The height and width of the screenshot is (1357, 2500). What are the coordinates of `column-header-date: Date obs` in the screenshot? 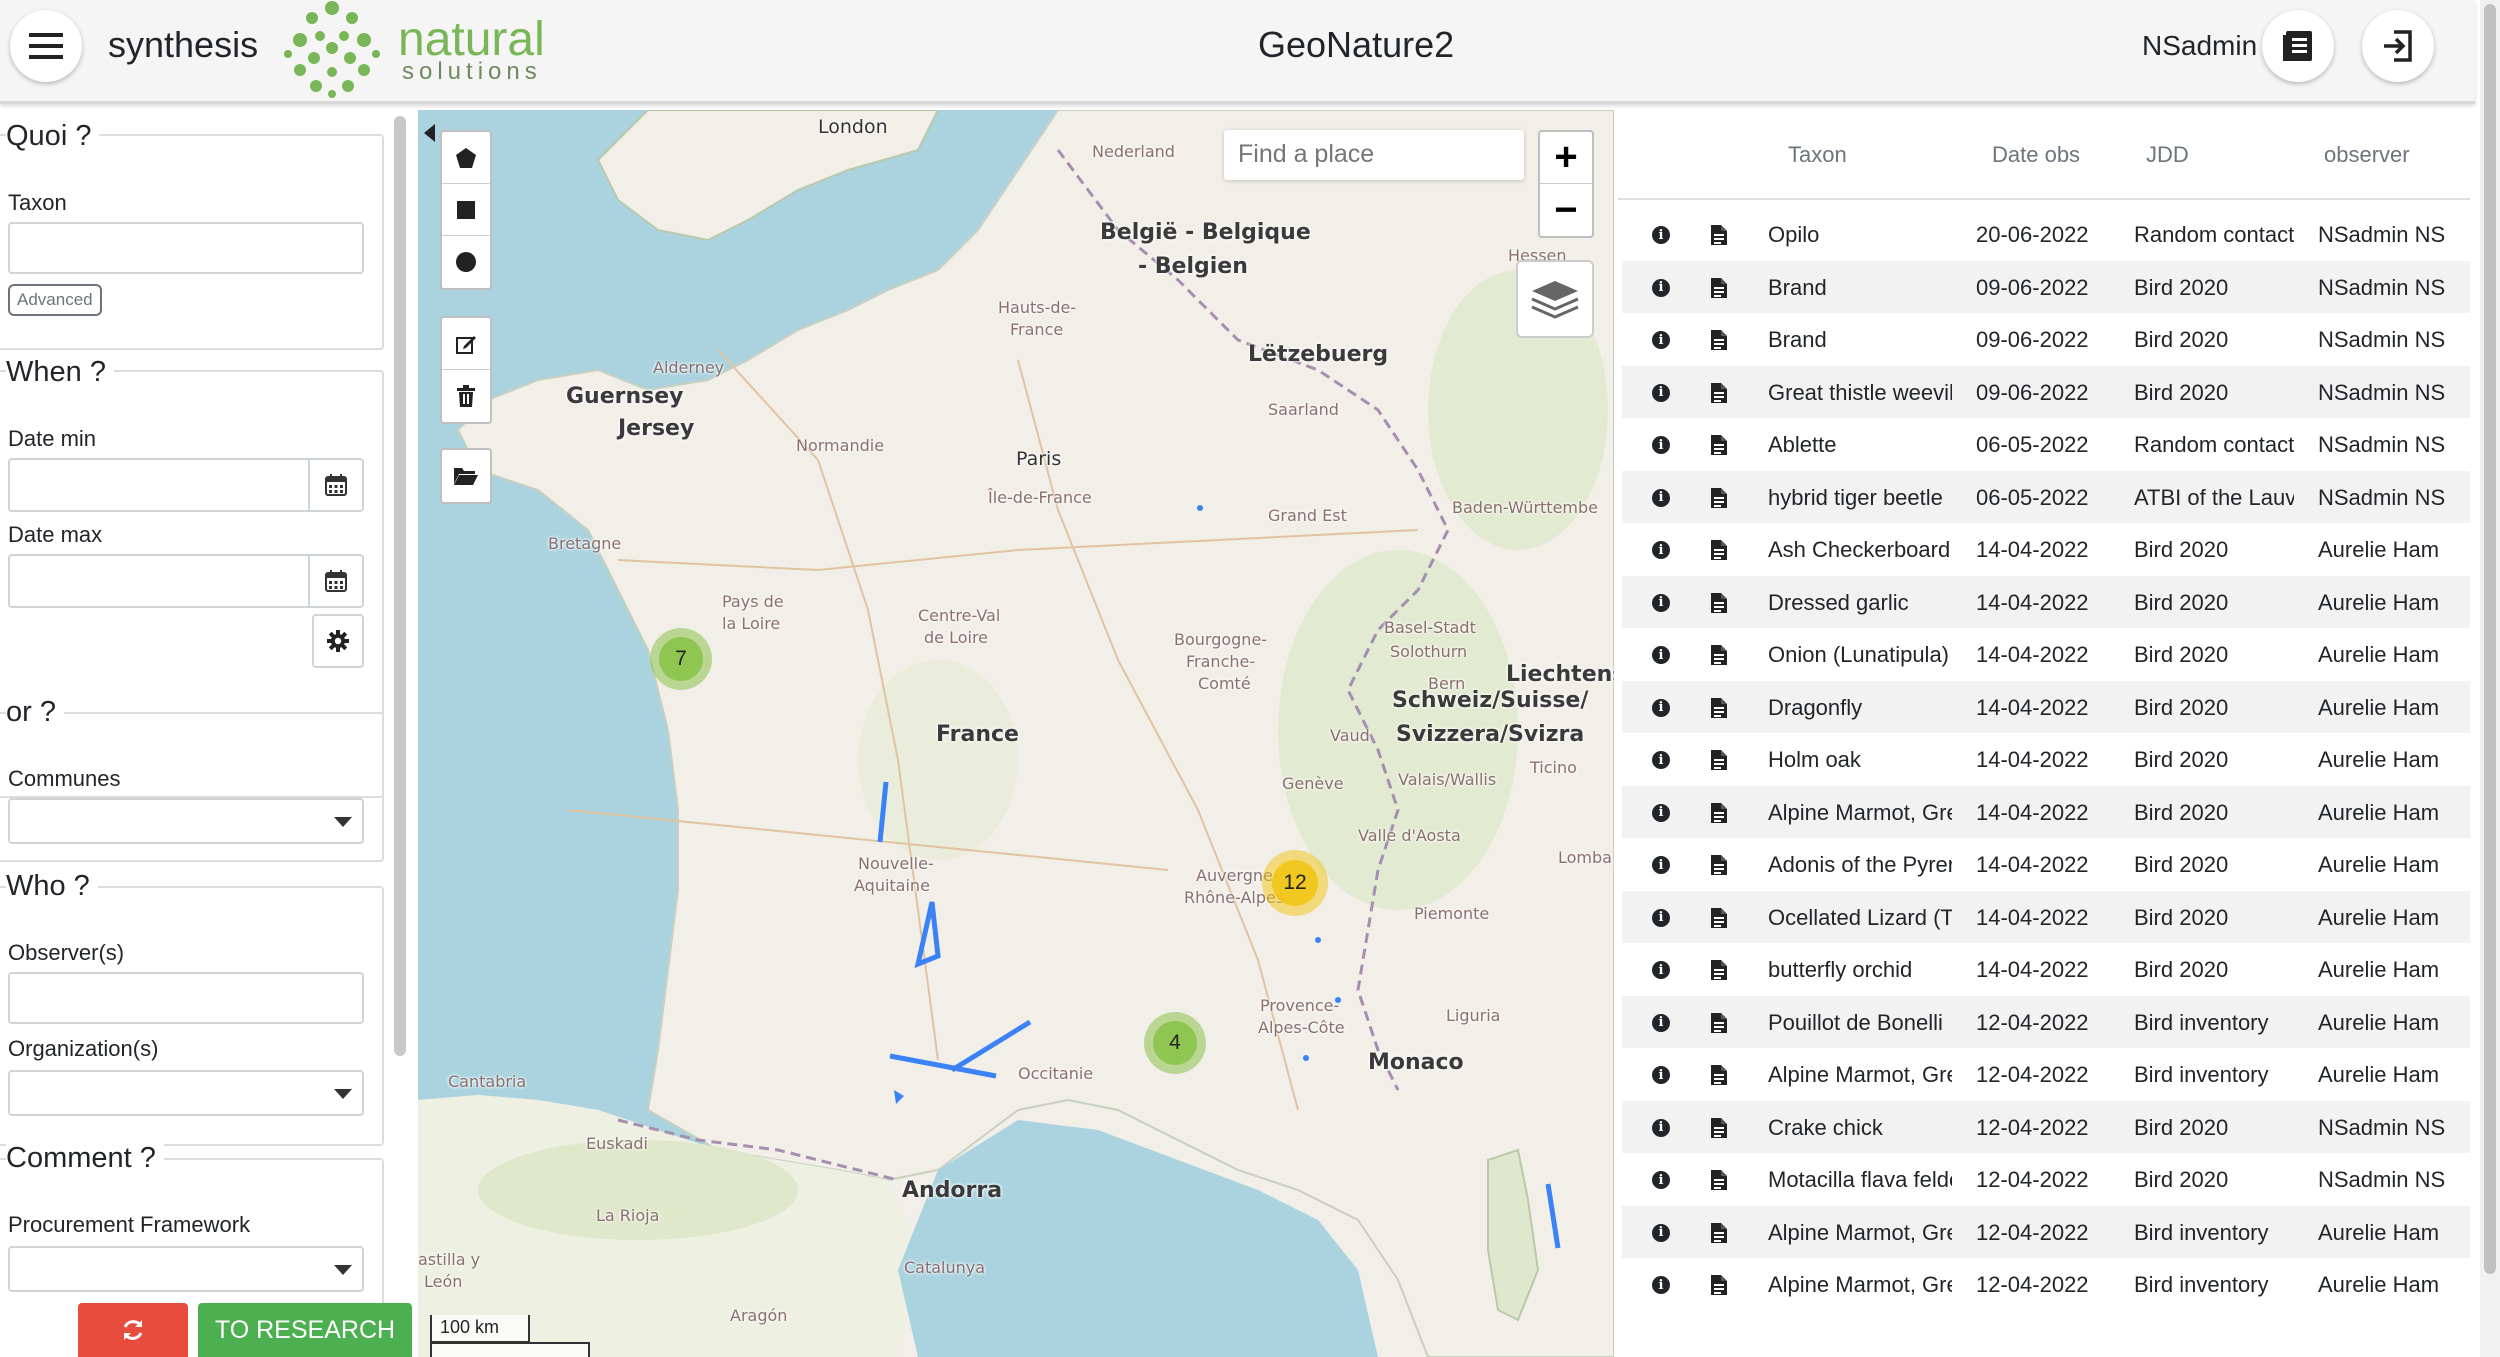 It's located at (2036, 155).